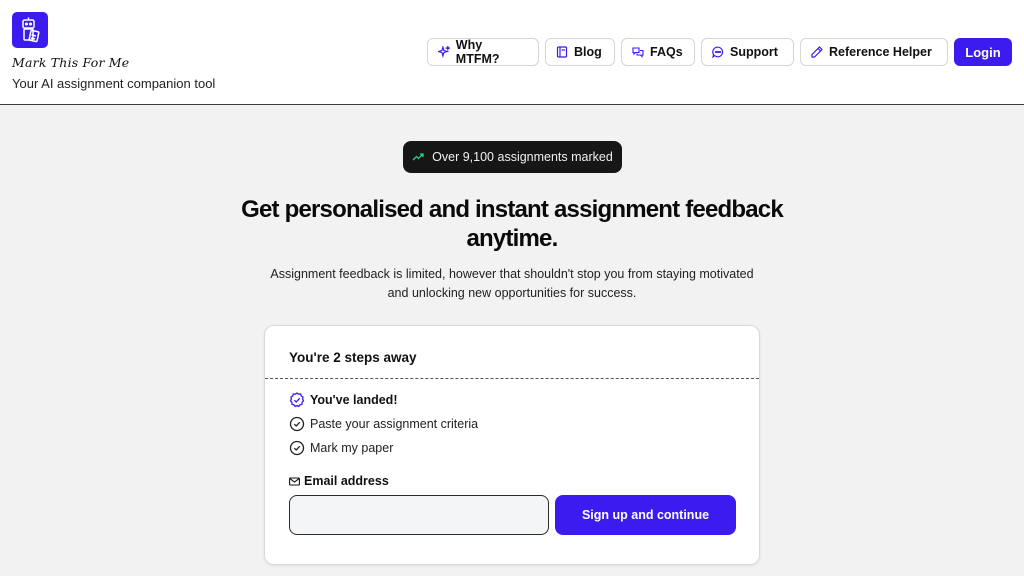  I want to click on nav-reference-label: Reference Helper, so click(880, 52).